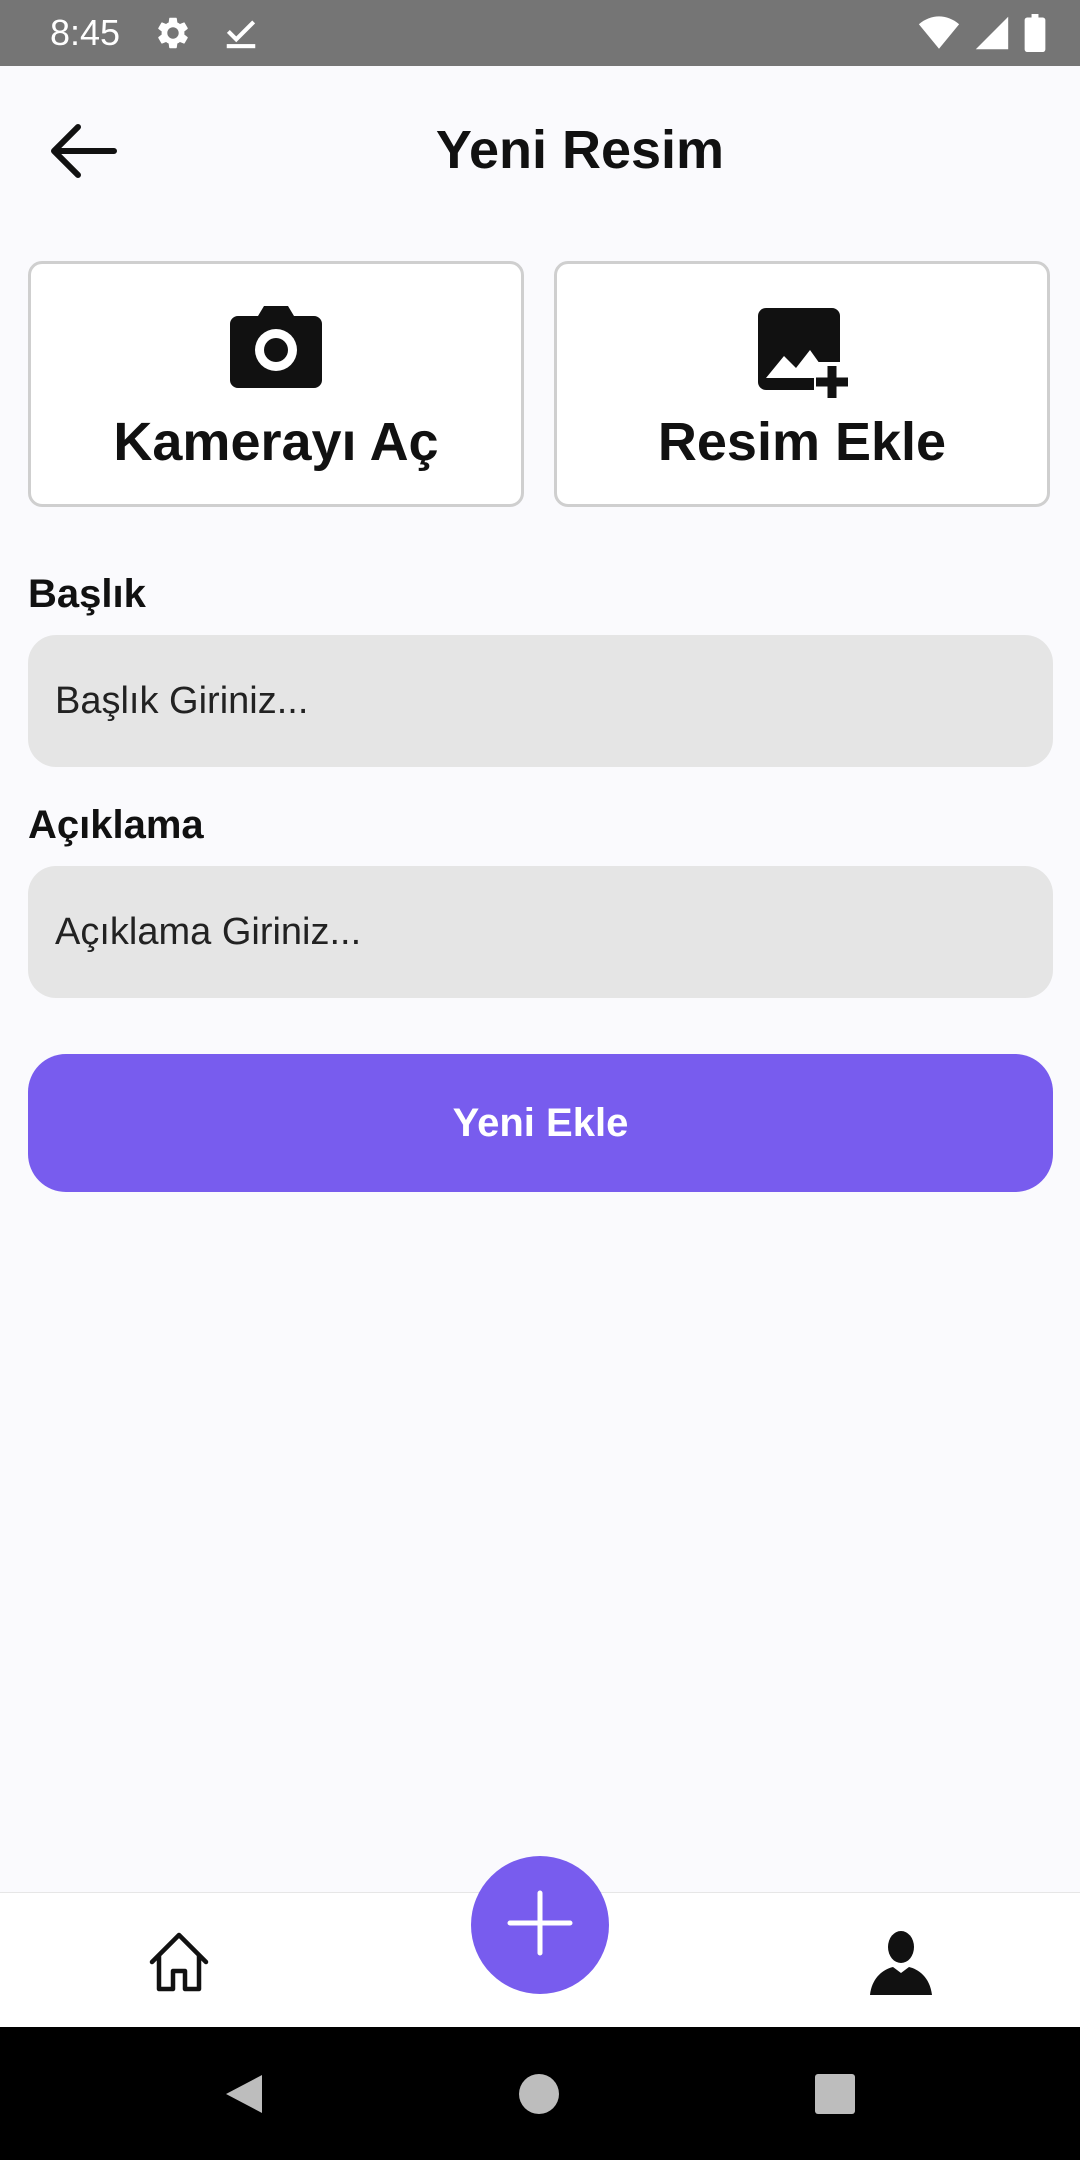  Describe the element at coordinates (939, 35) in the screenshot. I see `wifi-icon` at that location.